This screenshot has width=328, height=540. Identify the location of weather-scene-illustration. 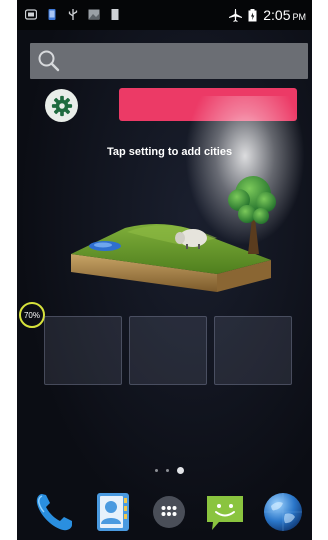
(173, 234).